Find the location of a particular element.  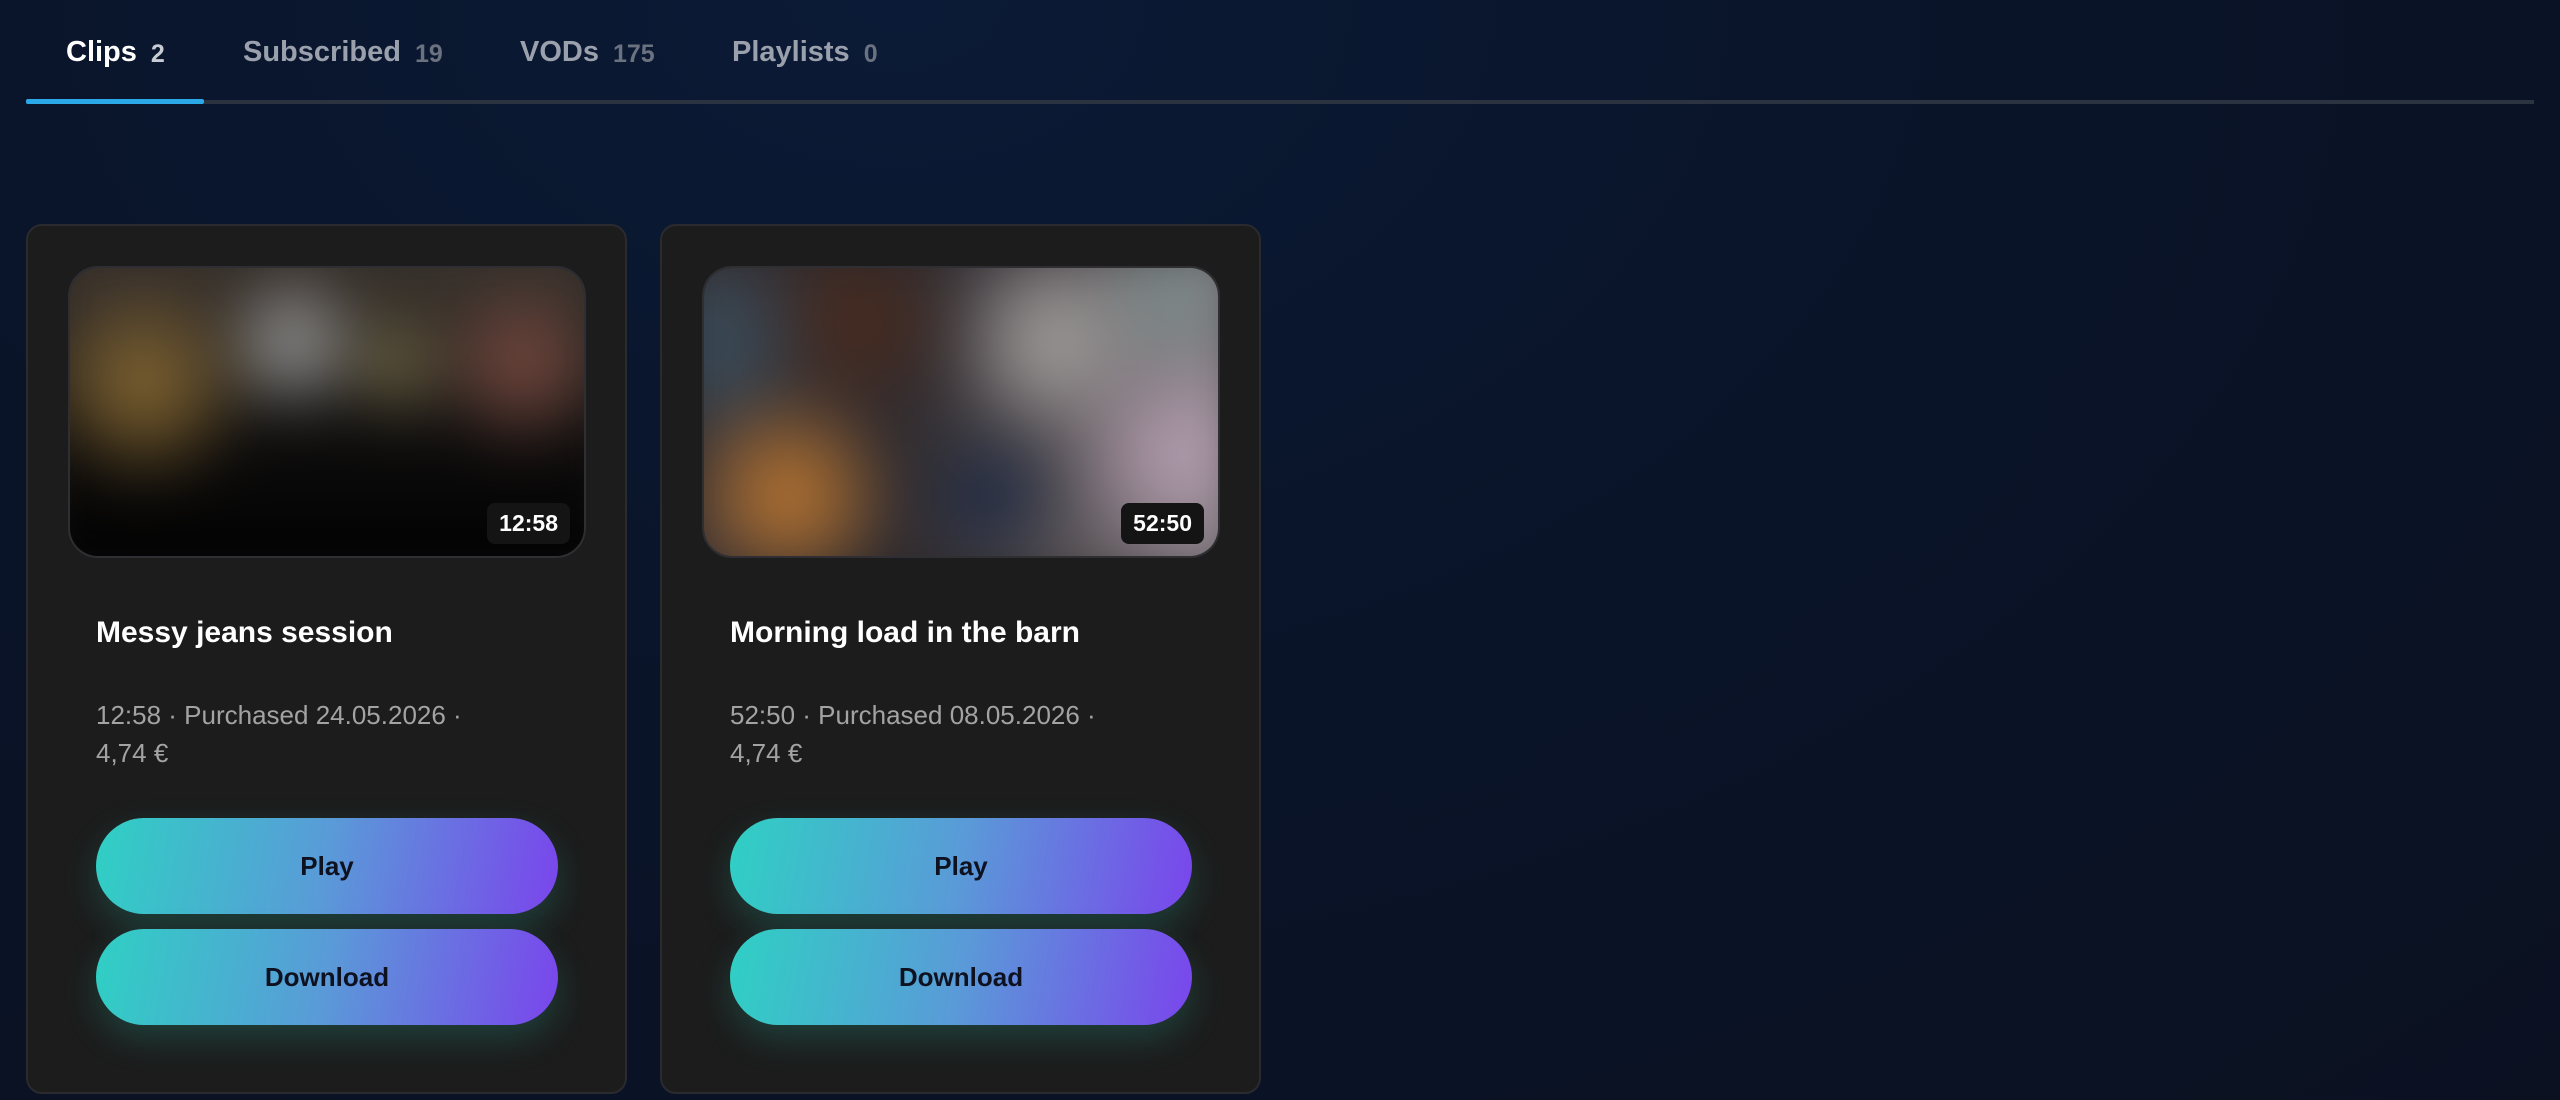

clip-title: Morning load in the barn is located at coordinates (905, 632).